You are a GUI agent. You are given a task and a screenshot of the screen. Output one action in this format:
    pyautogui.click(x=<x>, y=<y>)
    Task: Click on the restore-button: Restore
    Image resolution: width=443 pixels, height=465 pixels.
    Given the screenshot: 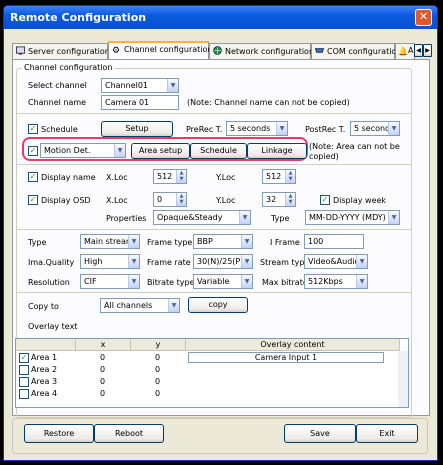 What is the action you would take?
    pyautogui.click(x=59, y=433)
    